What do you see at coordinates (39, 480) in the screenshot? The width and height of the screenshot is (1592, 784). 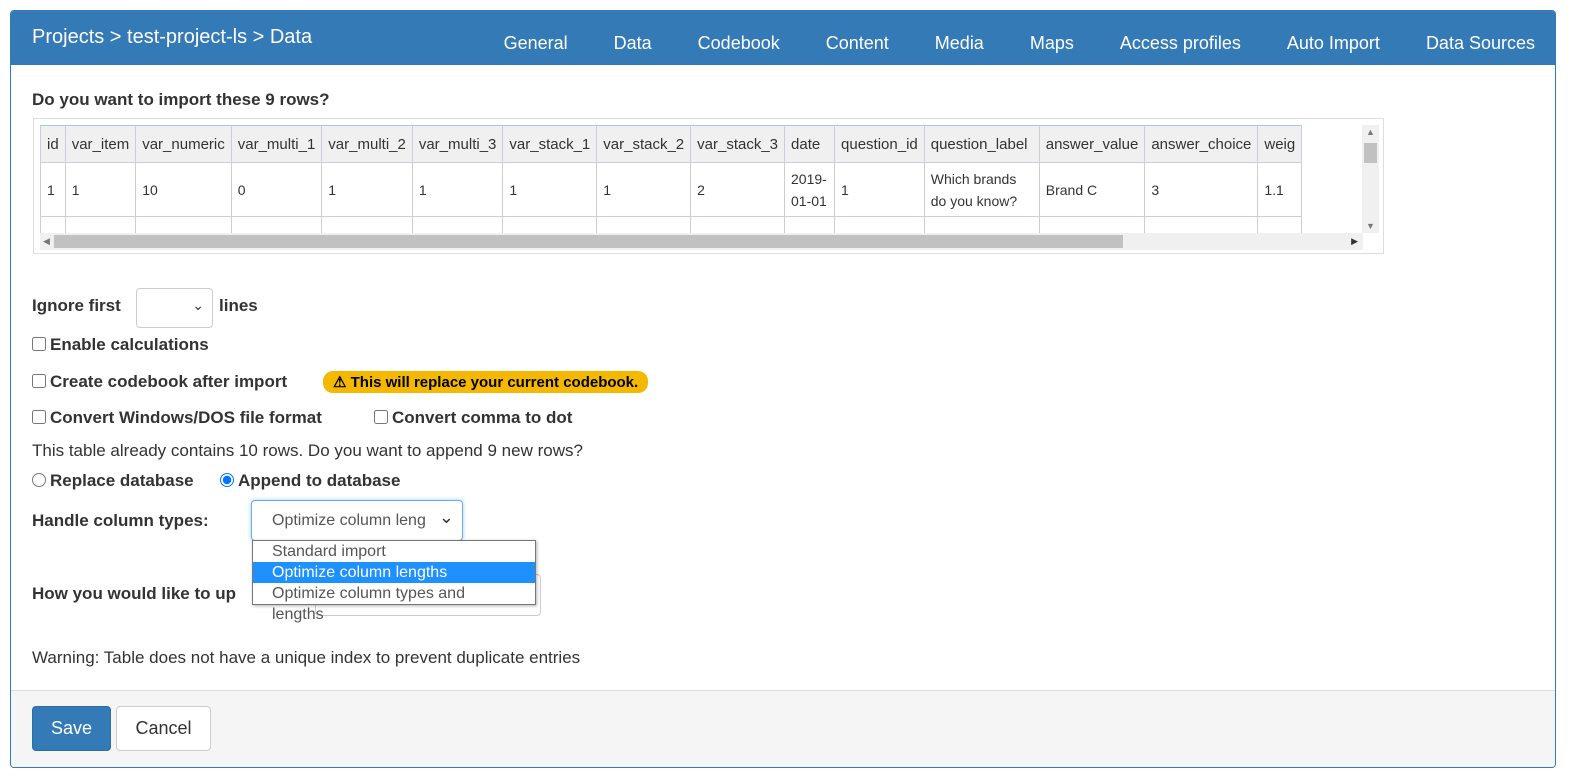 I see `replace-database-radio` at bounding box center [39, 480].